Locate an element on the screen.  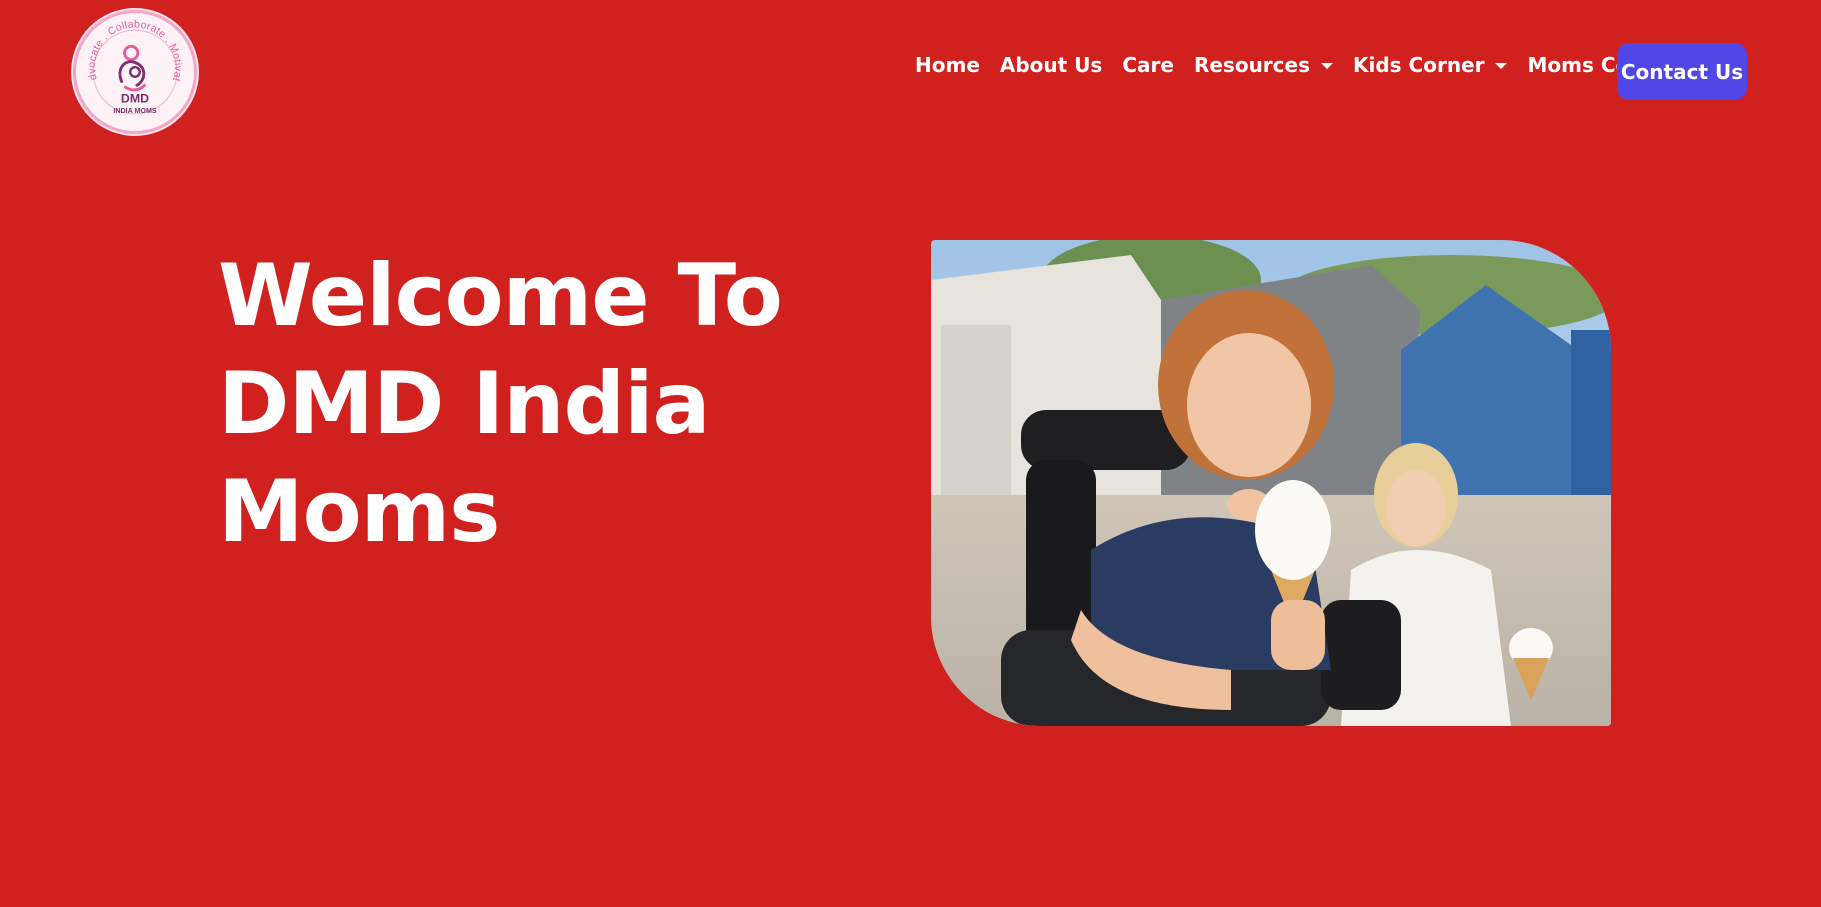
nav-home-label: Home is located at coordinates (947, 65).